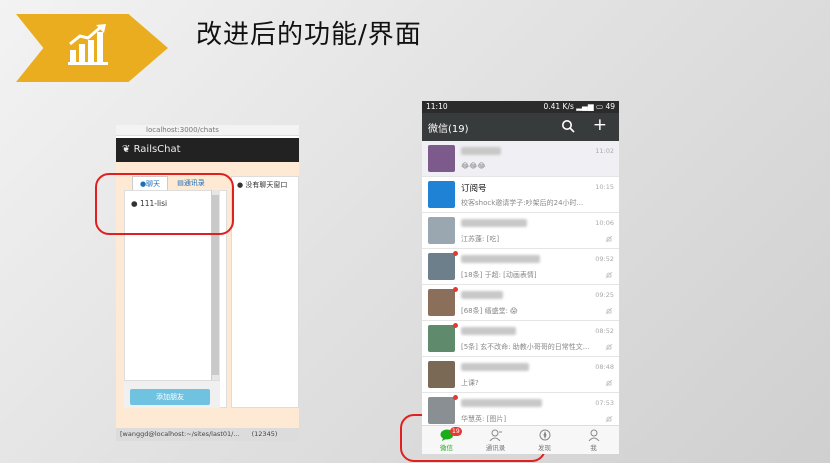  I want to click on unread-badge: 19, so click(456, 431).